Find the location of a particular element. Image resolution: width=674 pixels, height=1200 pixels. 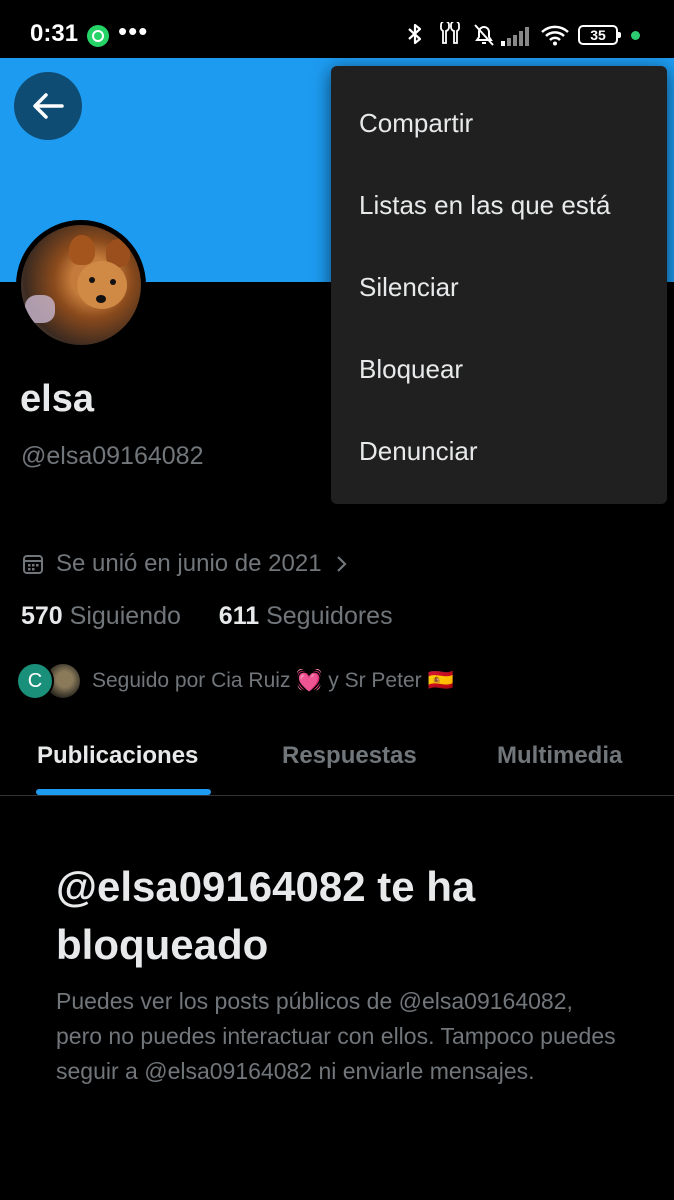

chevron-right-icon is located at coordinates (341, 564).